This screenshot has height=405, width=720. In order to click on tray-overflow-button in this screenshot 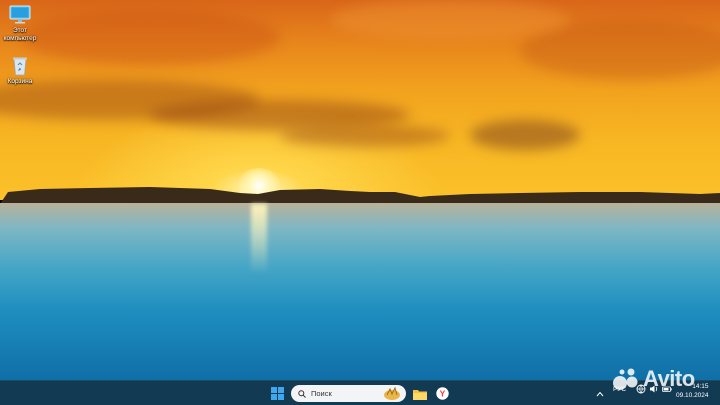, I will do `click(600, 393)`.